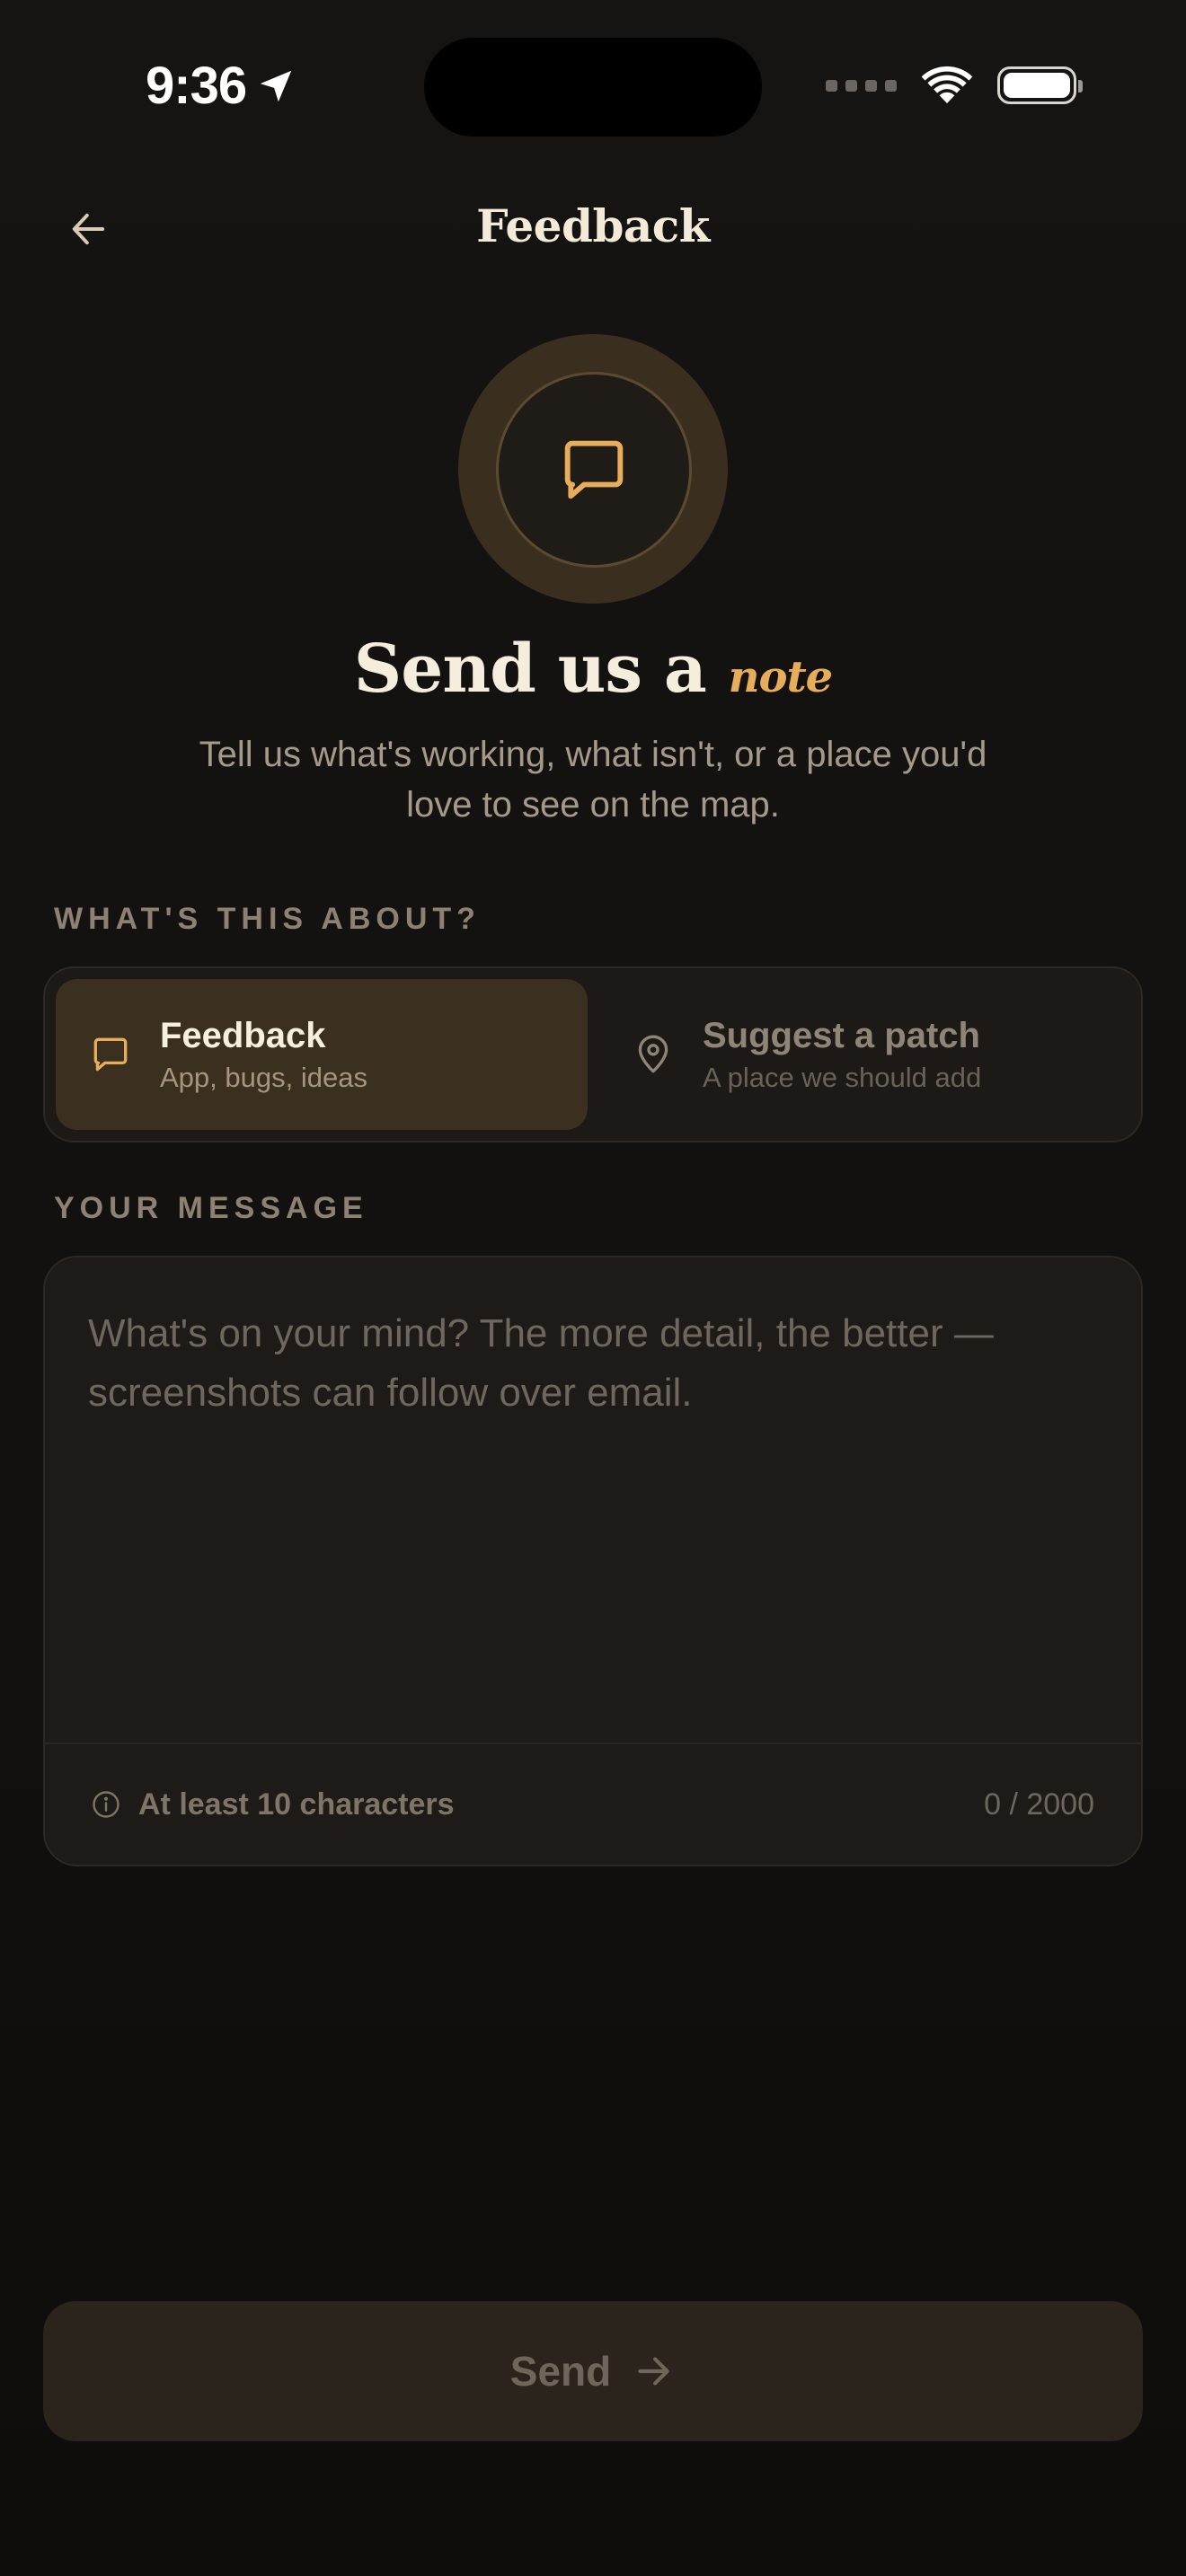 The image size is (1186, 2576). I want to click on status-time-text: 9:36, so click(196, 86).